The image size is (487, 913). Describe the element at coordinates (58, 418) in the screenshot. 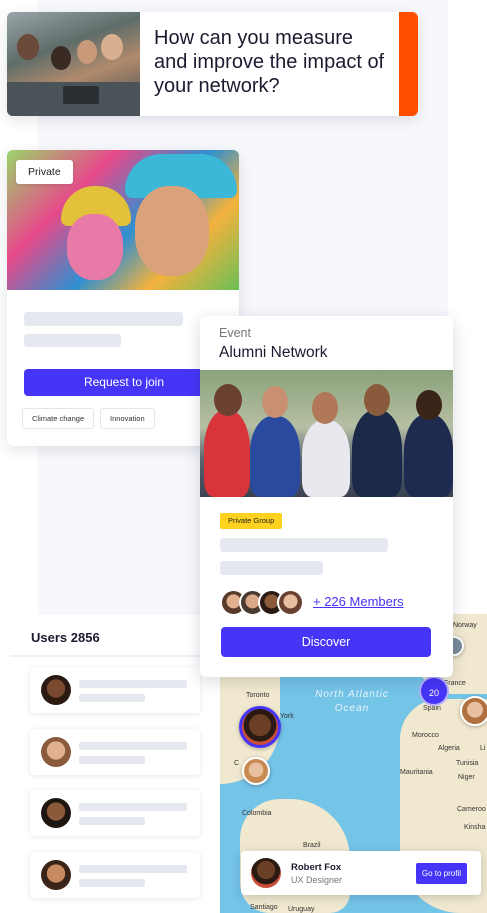

I see `tag-climate-change: Climate change` at that location.